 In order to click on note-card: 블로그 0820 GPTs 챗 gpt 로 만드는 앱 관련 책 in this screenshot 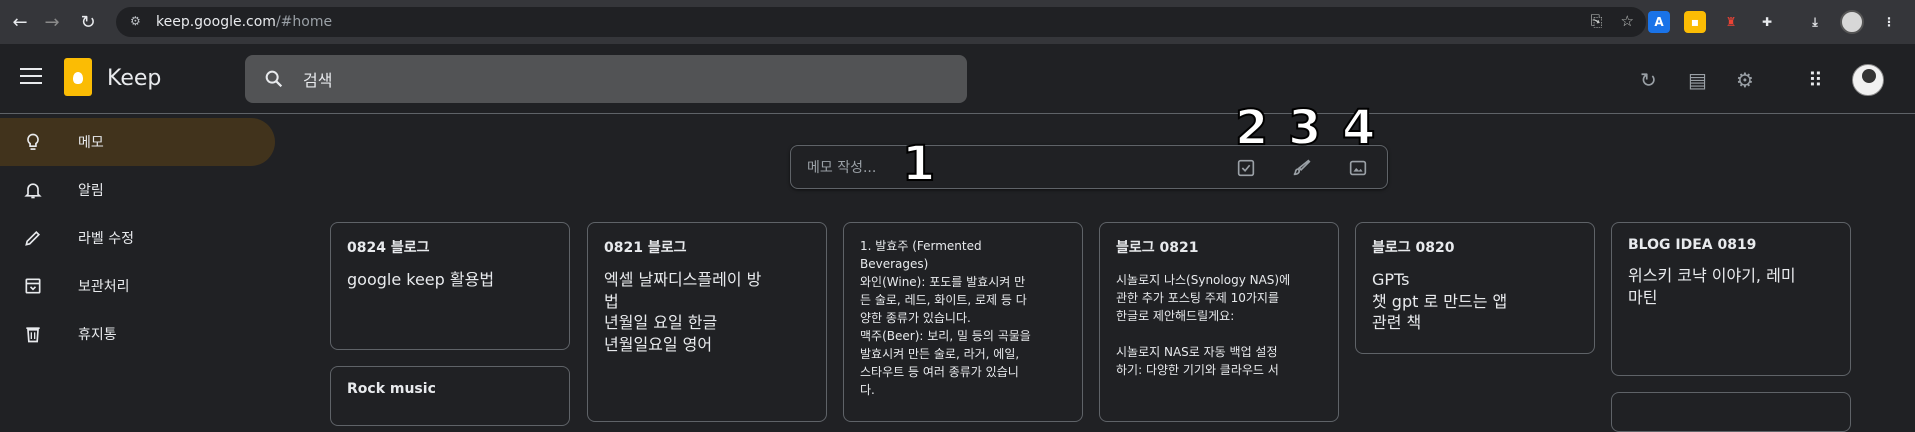, I will do `click(1475, 288)`.